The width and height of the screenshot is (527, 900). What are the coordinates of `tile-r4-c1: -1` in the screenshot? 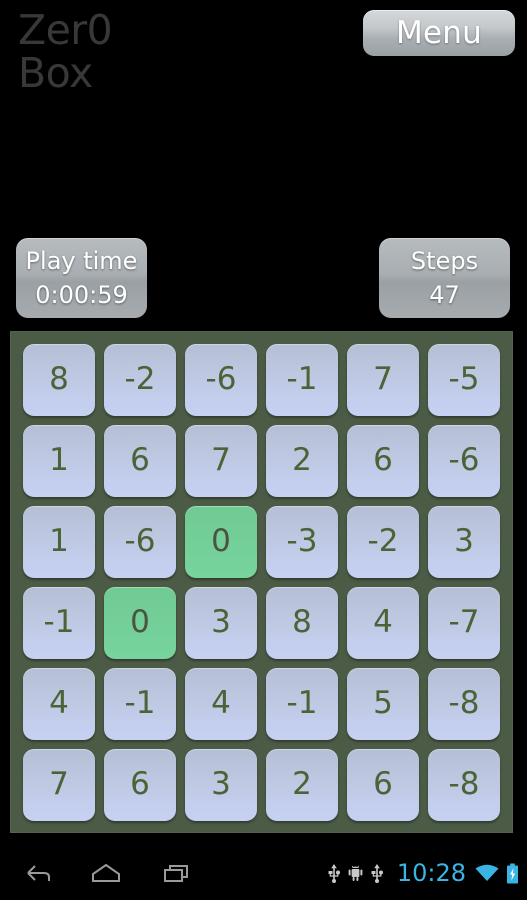 It's located at (59, 622).